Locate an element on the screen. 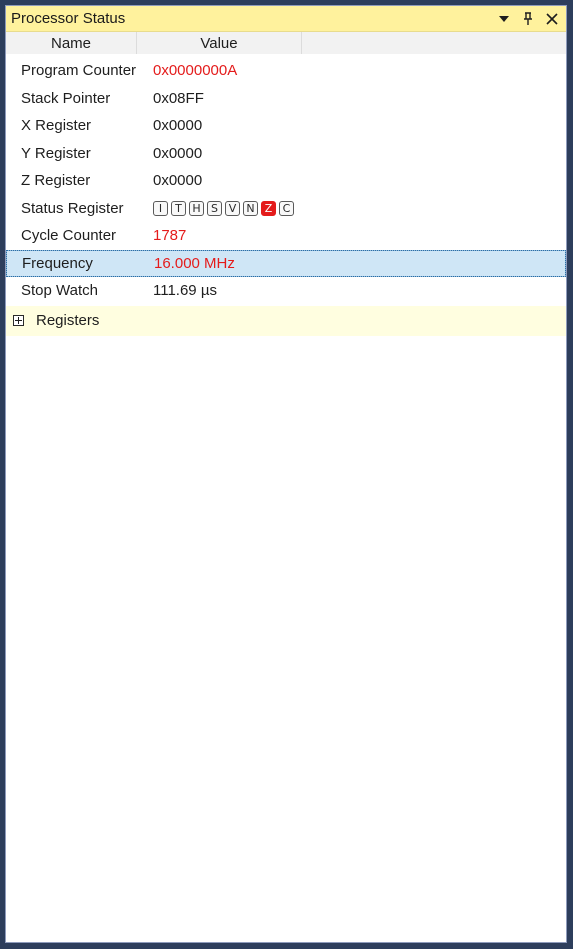  row-z-register: Z Register 0x0000 is located at coordinates (286, 181).